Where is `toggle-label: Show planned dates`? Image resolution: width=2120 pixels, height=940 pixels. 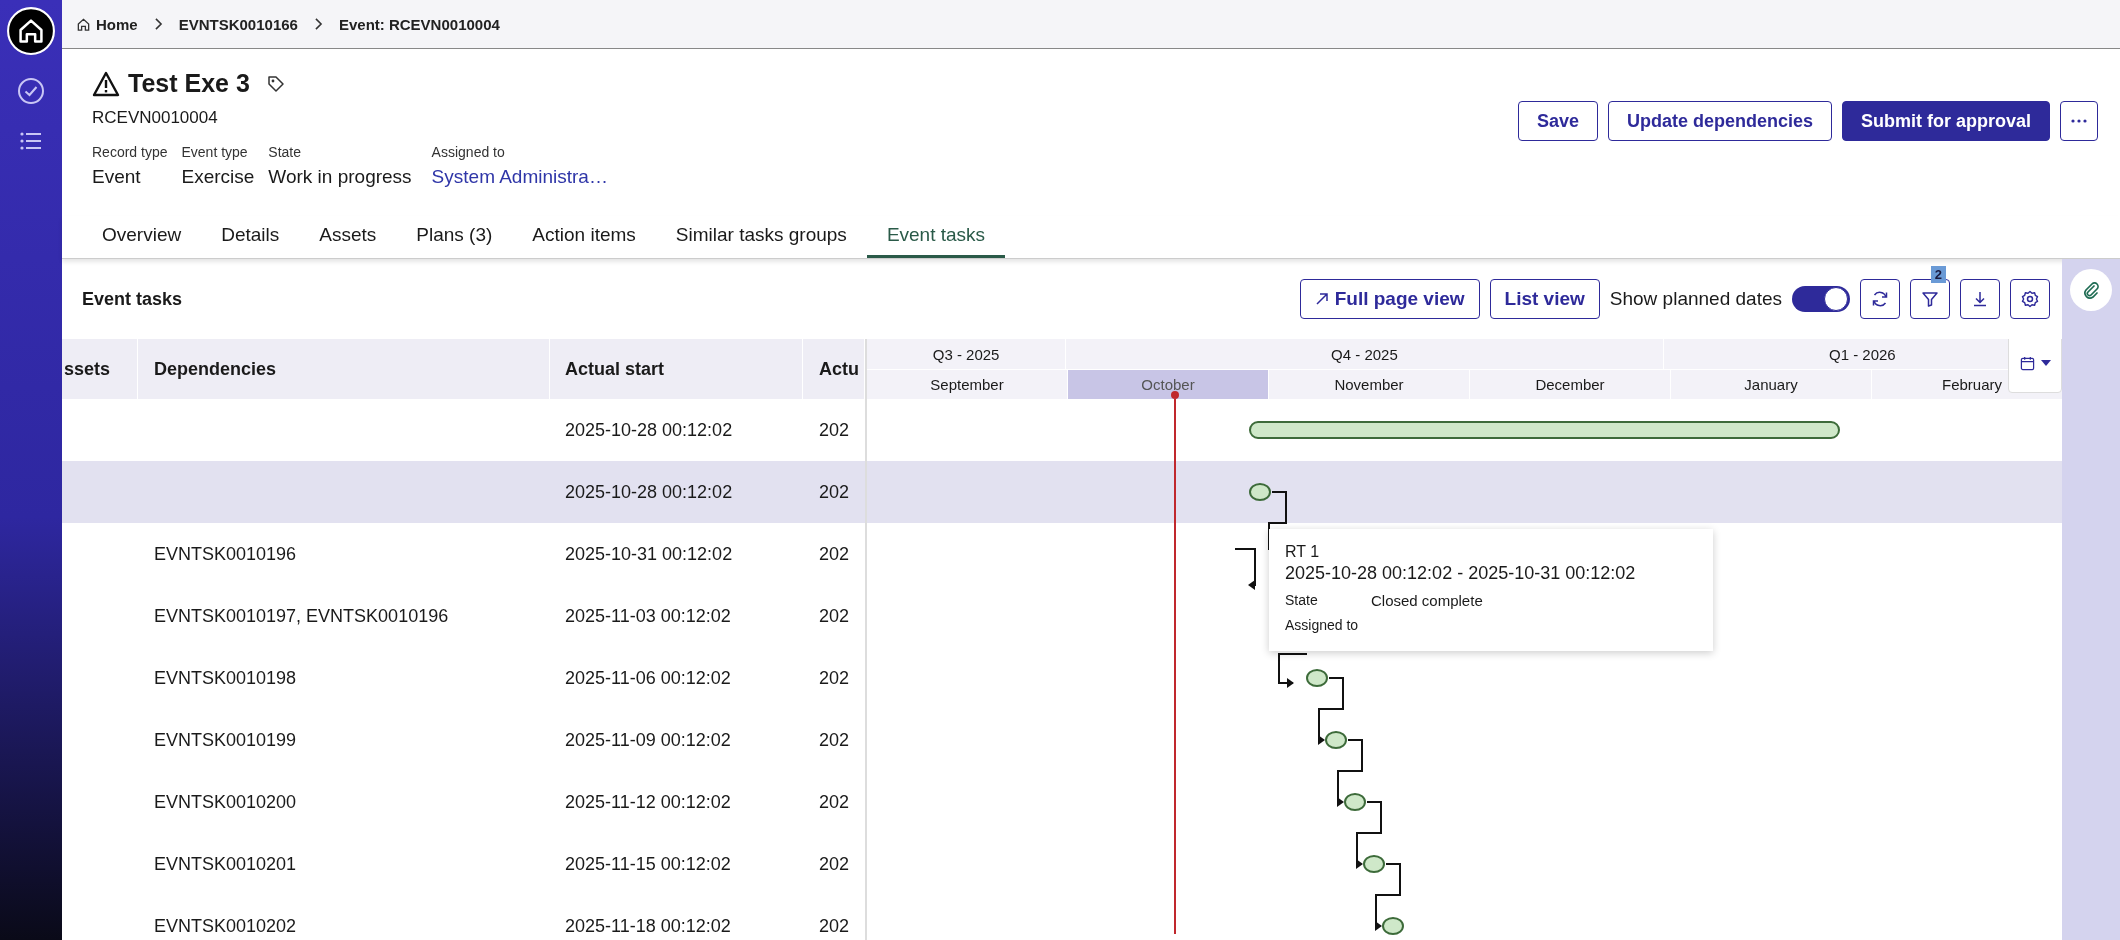
toggle-label: Show planned dates is located at coordinates (1695, 299).